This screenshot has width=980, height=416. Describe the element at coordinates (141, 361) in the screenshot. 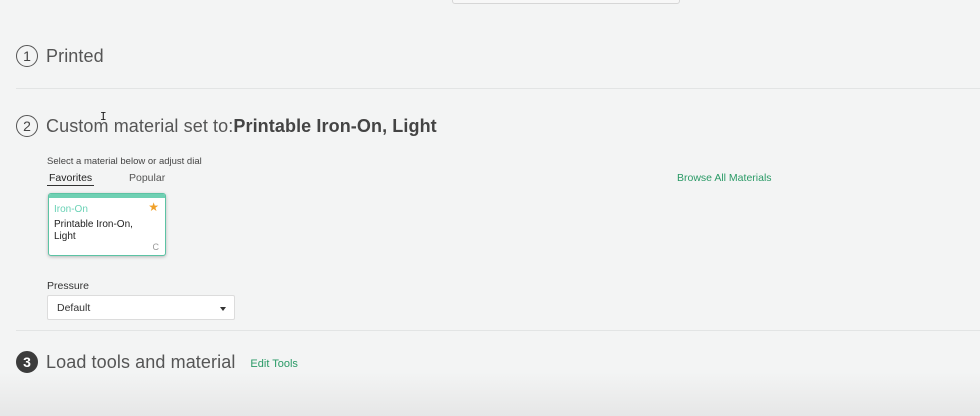

I see `step-3-title: Load tools and material` at that location.